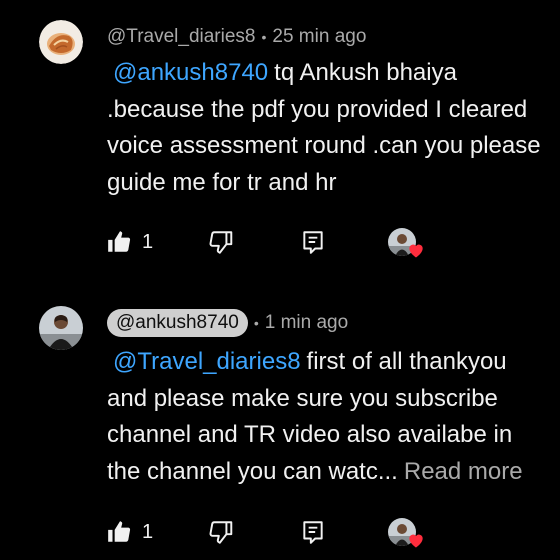 This screenshot has height=560, width=560. What do you see at coordinates (181, 37) in the screenshot?
I see `comment-author: @Travel_diaries8` at bounding box center [181, 37].